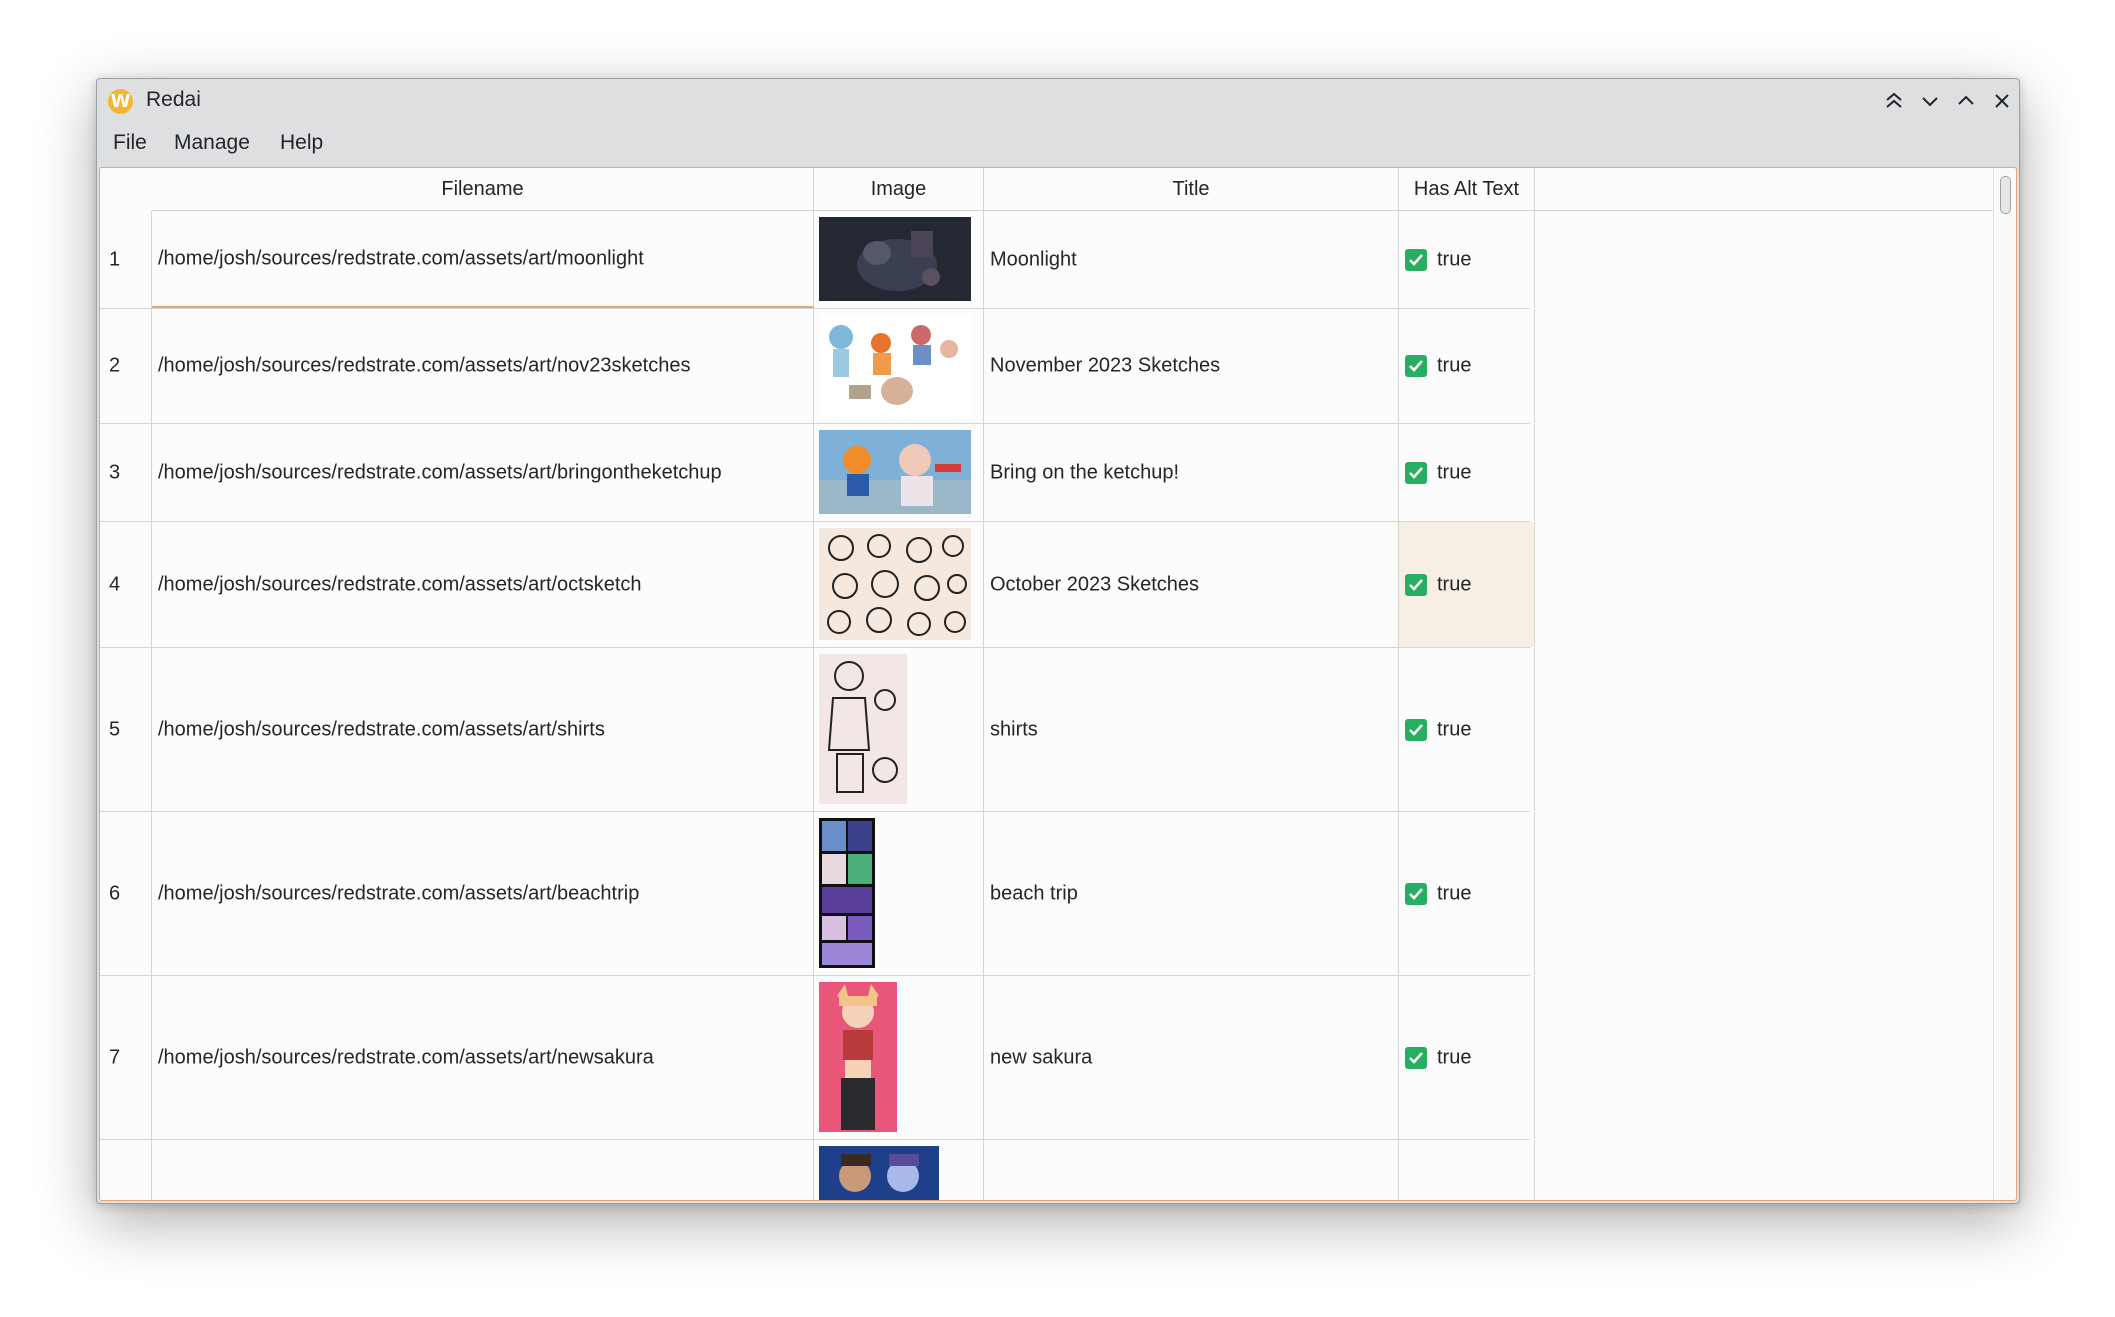 This screenshot has width=2115, height=1317. I want to click on row-number, so click(126, 1170).